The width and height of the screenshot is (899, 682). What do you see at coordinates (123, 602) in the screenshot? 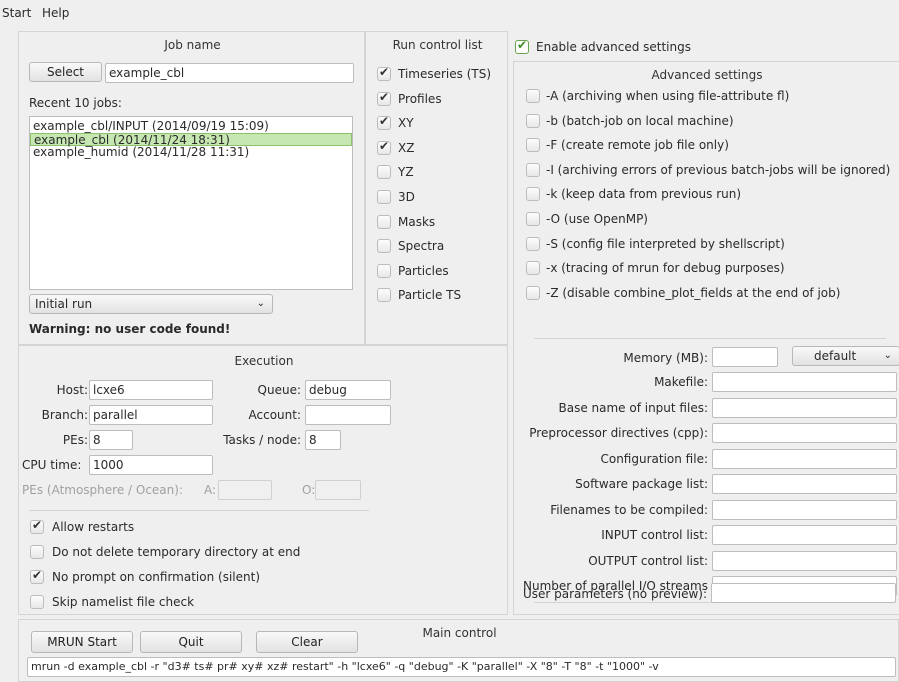
I see `execution-option-label: Skip namelist file check` at bounding box center [123, 602].